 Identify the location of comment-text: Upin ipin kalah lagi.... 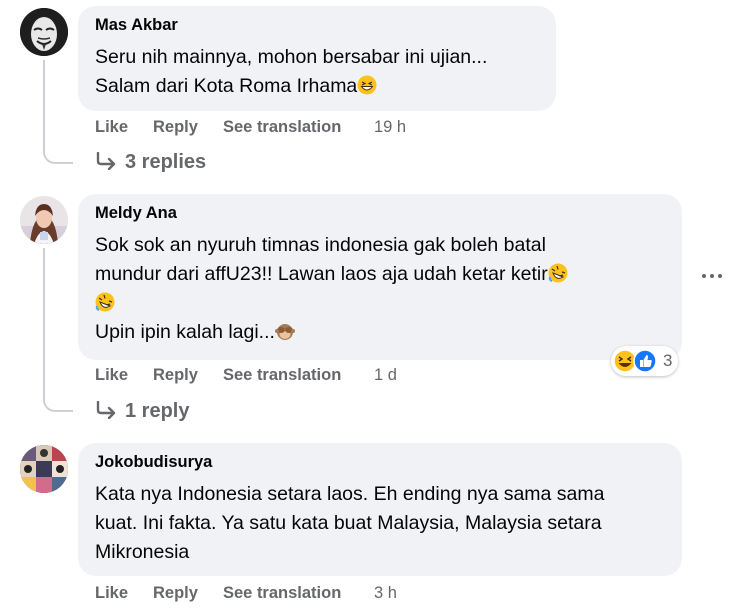
(195, 332).